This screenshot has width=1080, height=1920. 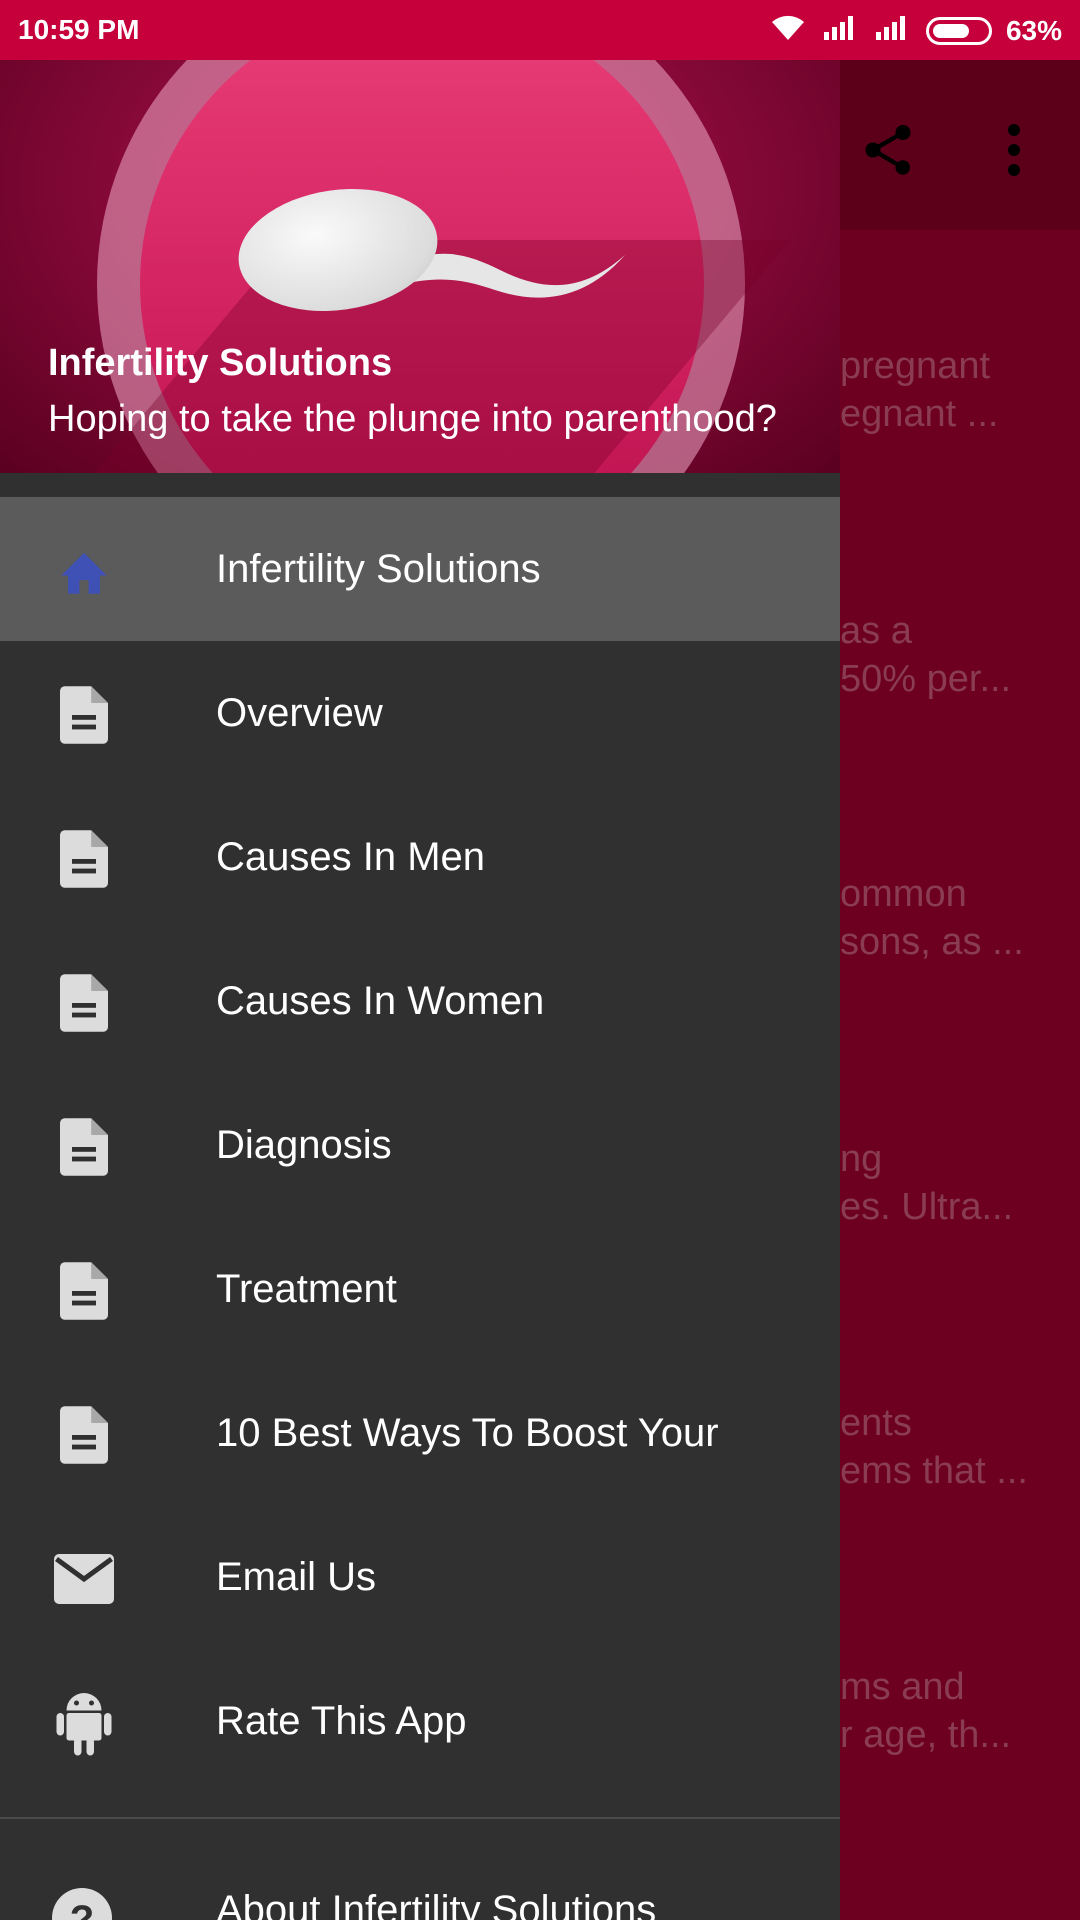 What do you see at coordinates (788, 30) in the screenshot?
I see `wifi-icon` at bounding box center [788, 30].